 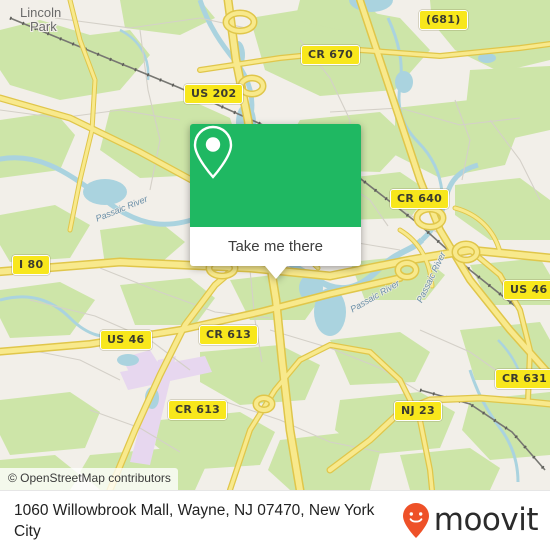 What do you see at coordinates (229, 335) in the screenshot?
I see `shield-cr-613-upper: CR 613` at bounding box center [229, 335].